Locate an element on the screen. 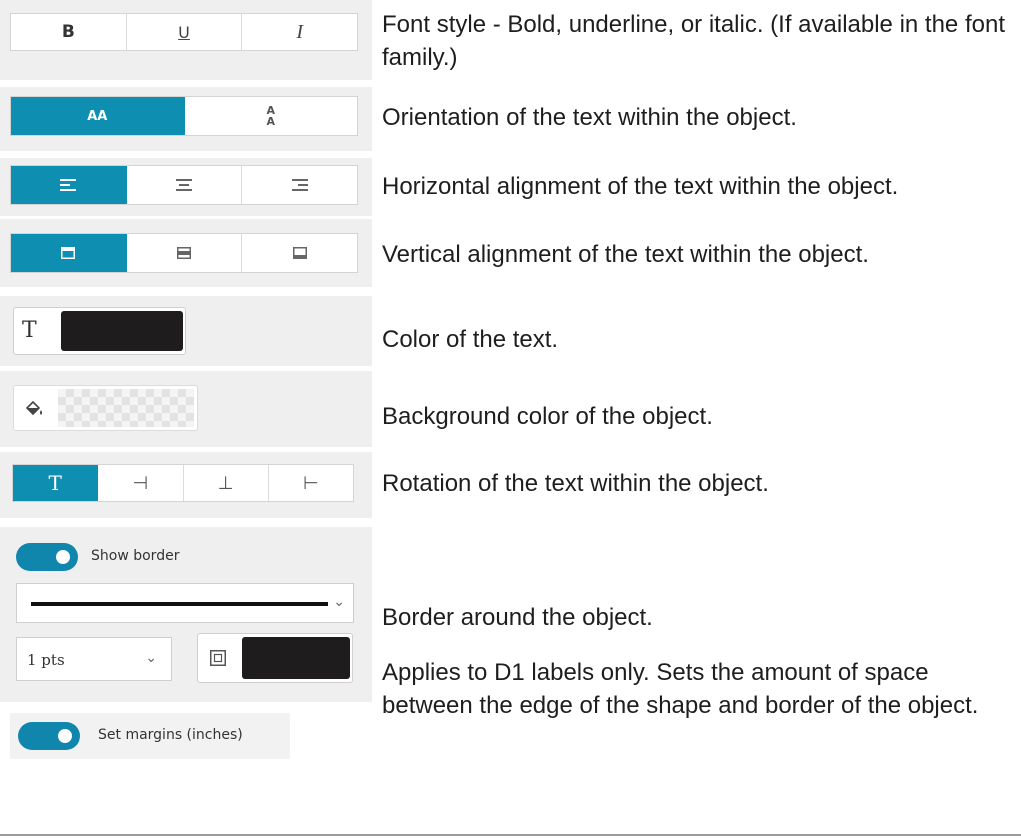 This screenshot has height=839, width=1021. horizontal-alignment-group is located at coordinates (184, 185).